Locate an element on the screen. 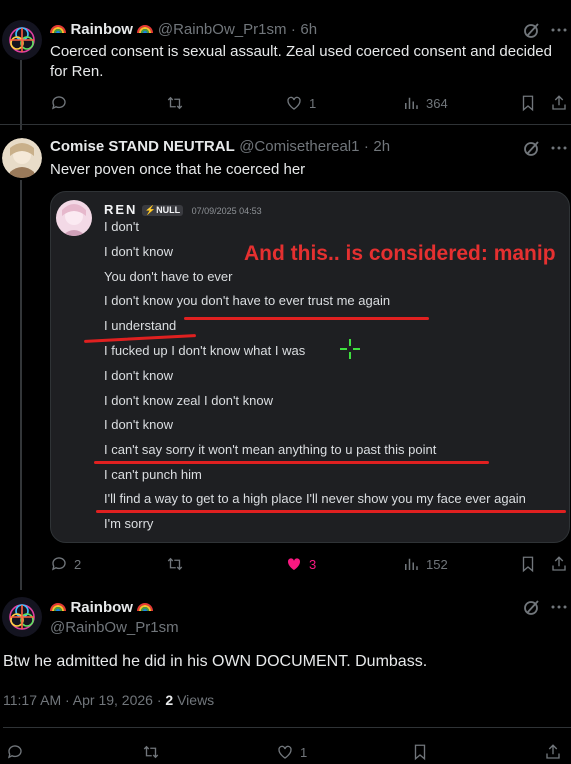  reply-button: 2 is located at coordinates (65, 564).